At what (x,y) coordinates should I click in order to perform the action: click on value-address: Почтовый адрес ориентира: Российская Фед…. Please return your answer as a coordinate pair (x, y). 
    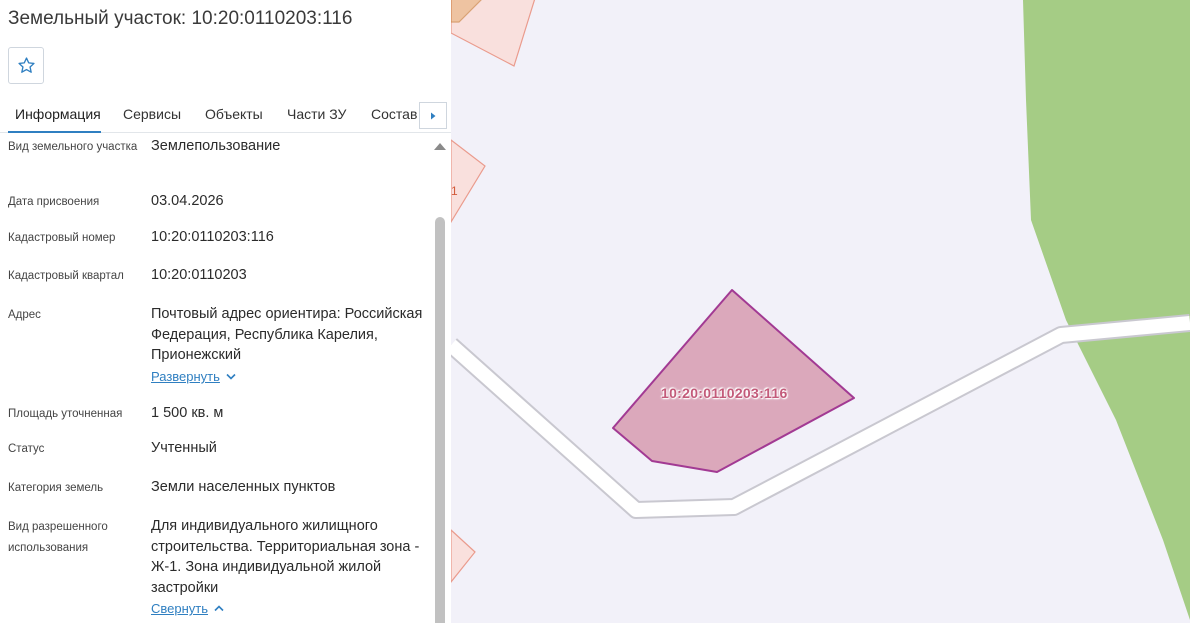
    Looking at the image, I should click on (287, 334).